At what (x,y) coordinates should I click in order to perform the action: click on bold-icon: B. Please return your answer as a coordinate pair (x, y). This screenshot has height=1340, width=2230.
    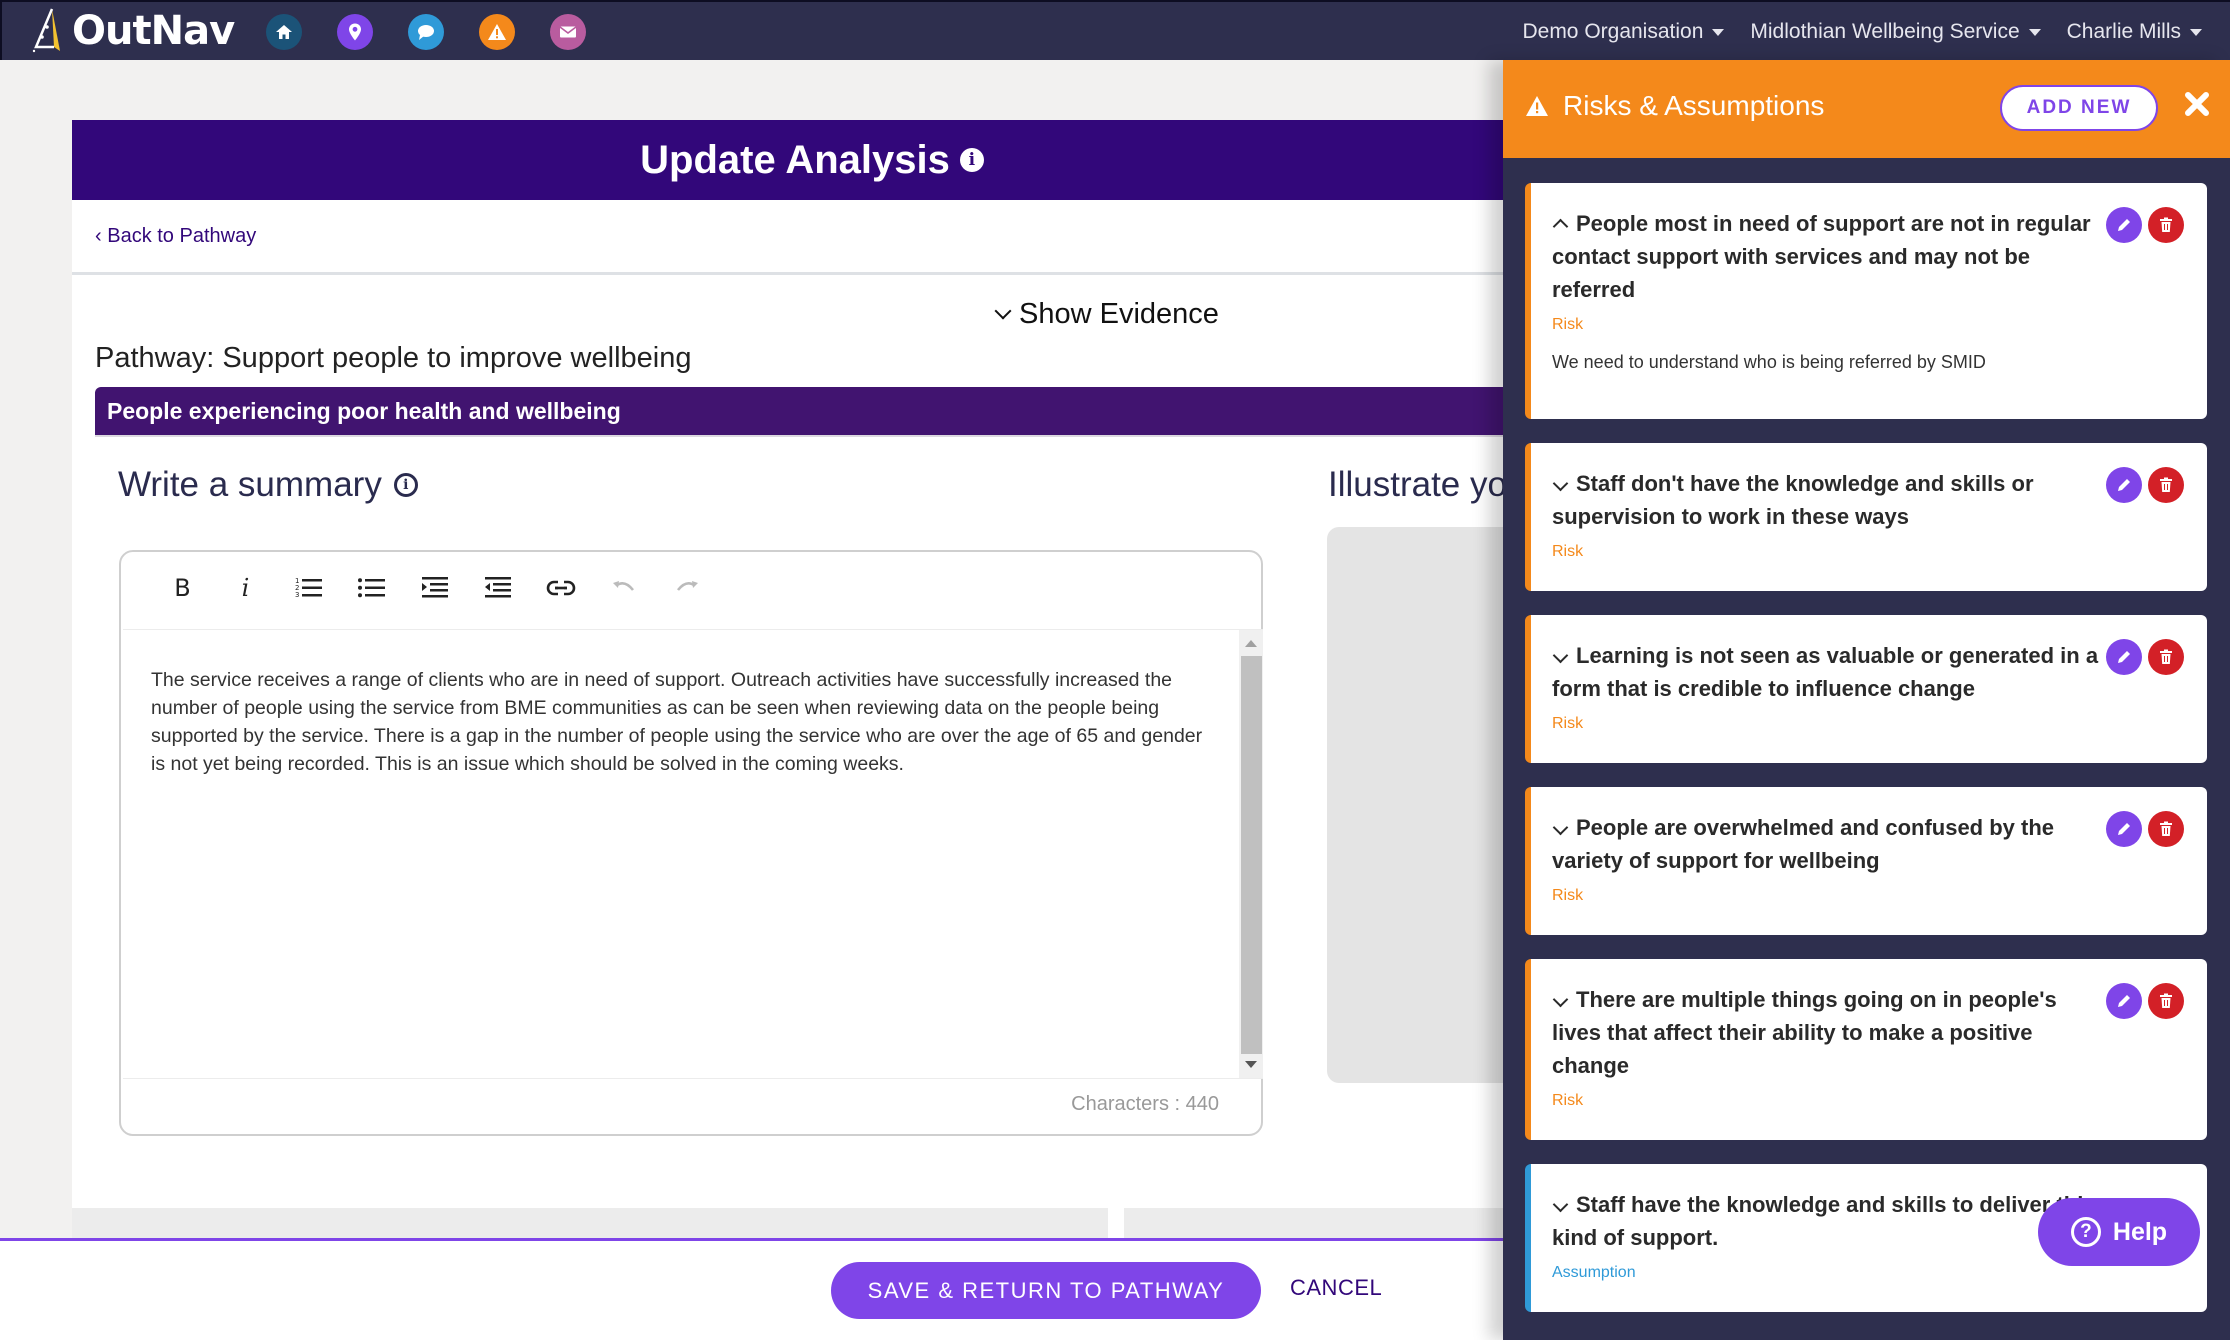
    Looking at the image, I should click on (182, 588).